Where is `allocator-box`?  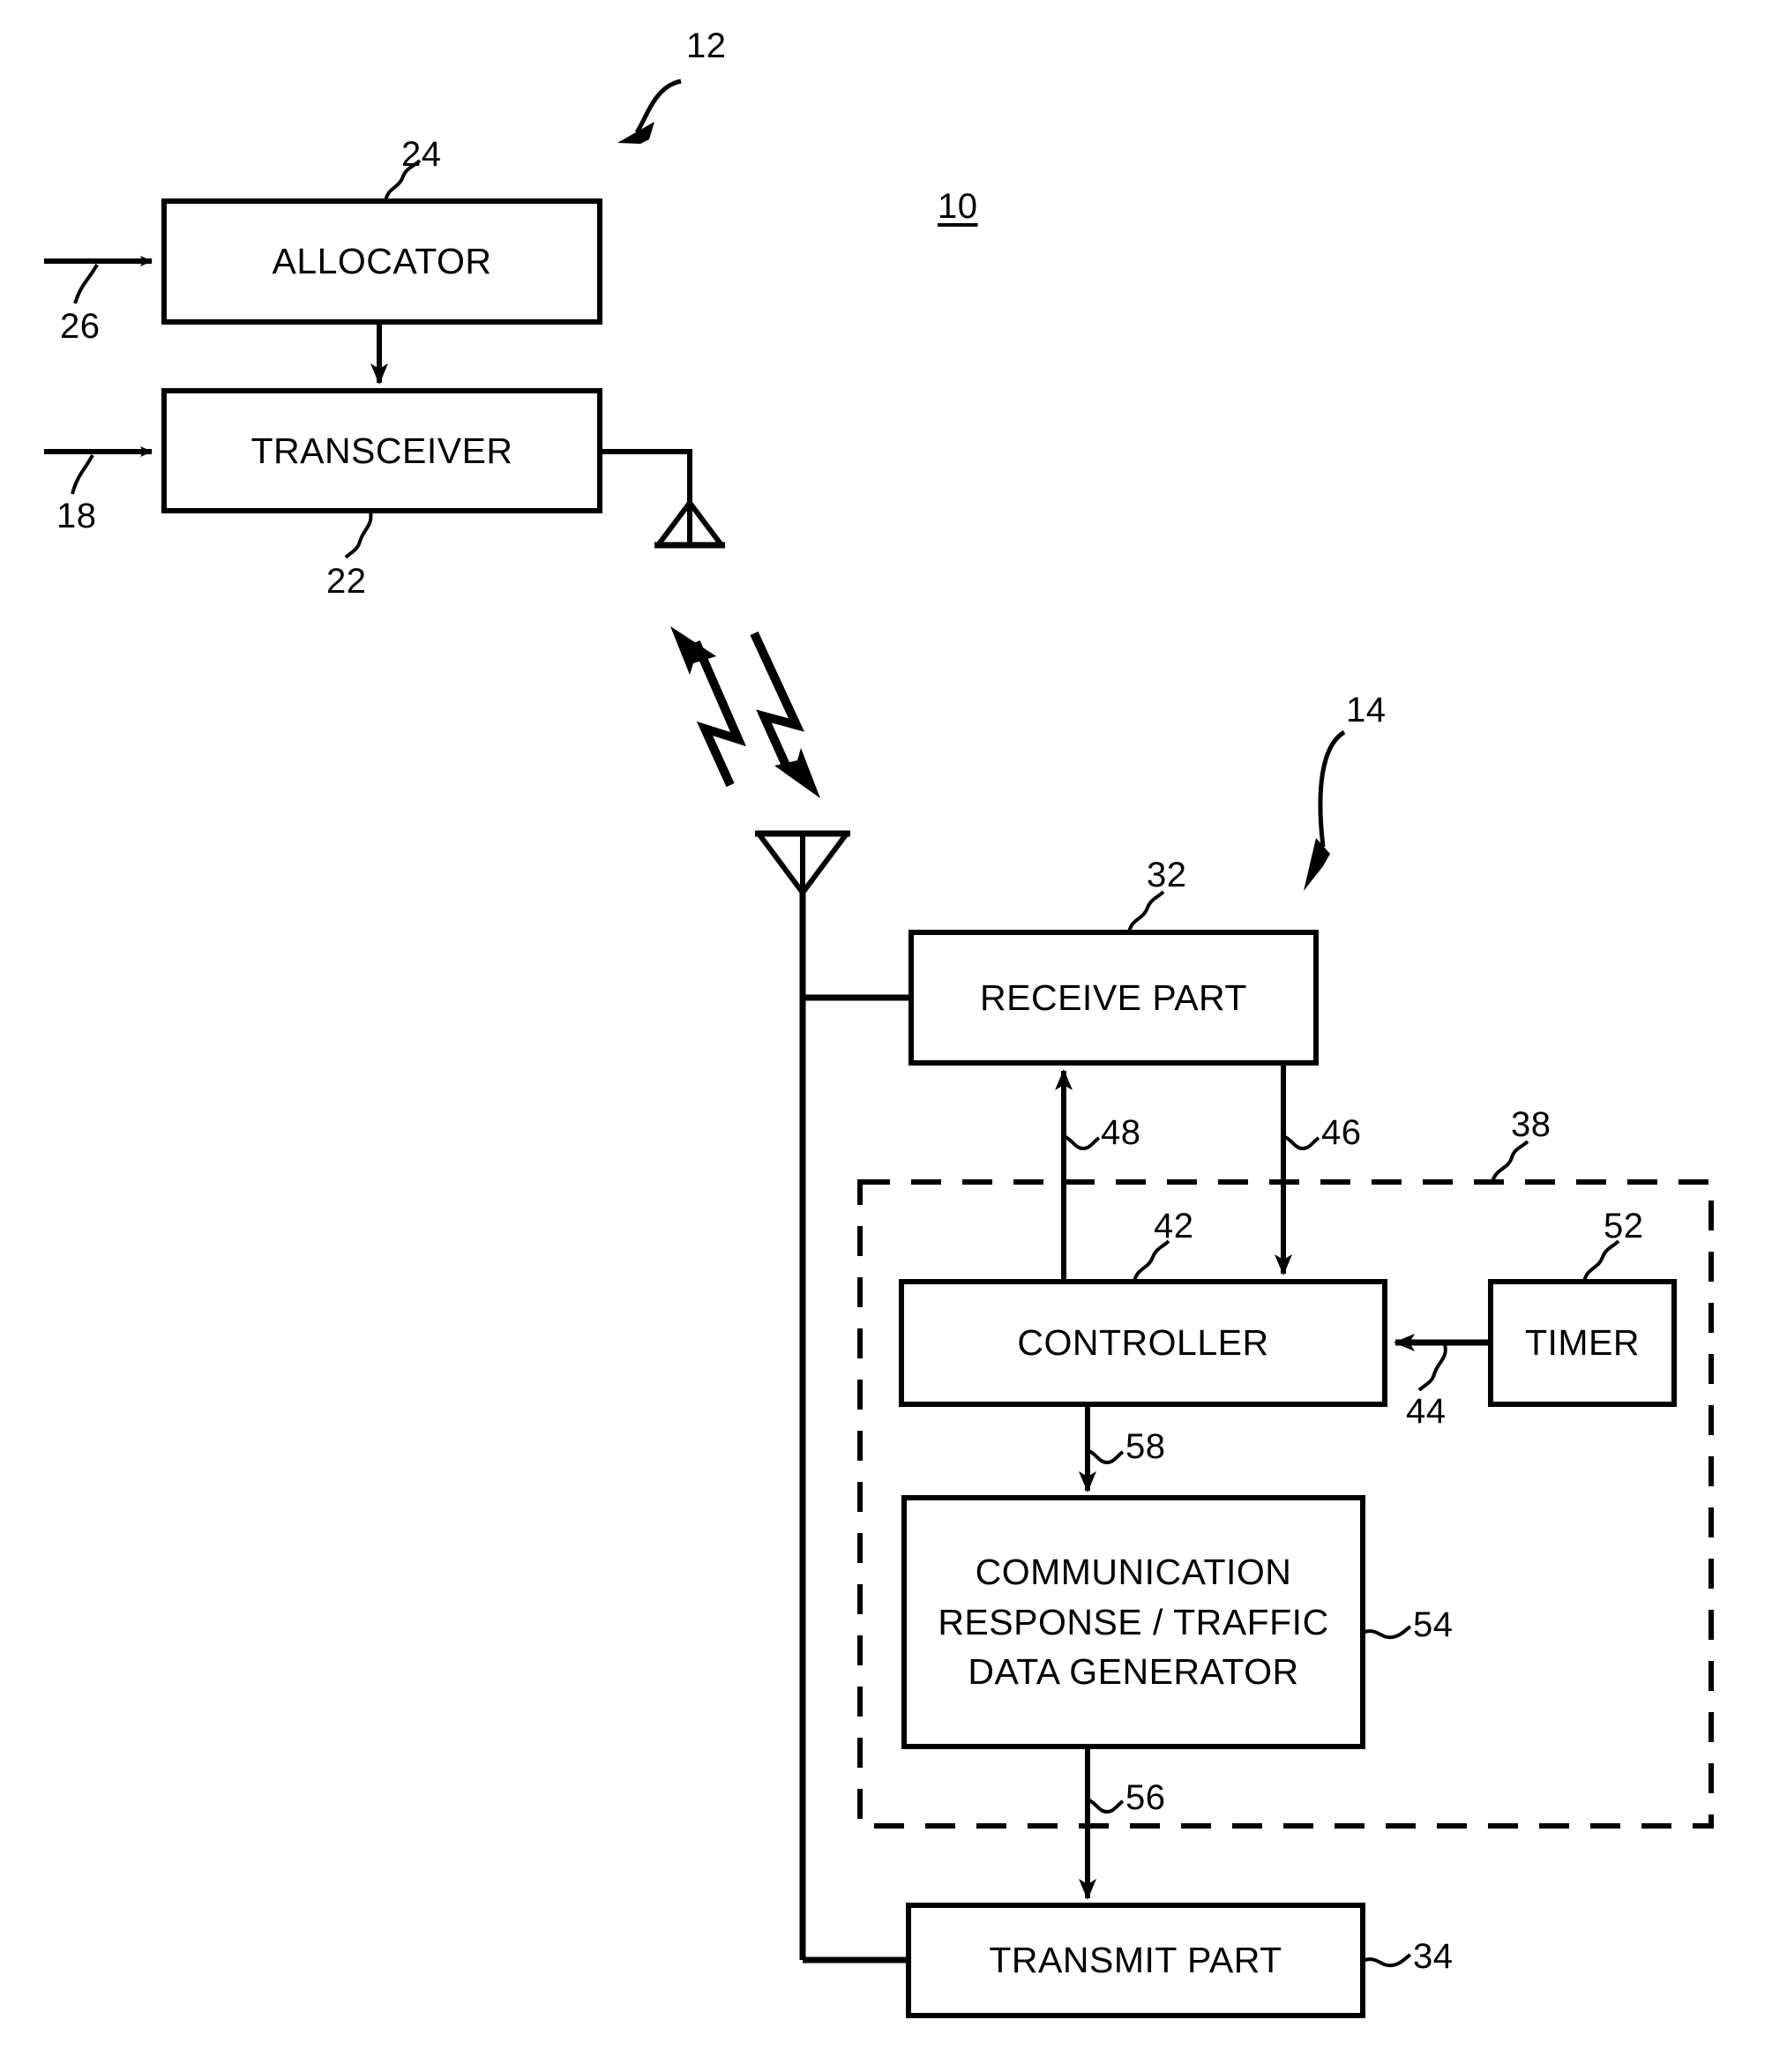
allocator-box is located at coordinates (382, 261).